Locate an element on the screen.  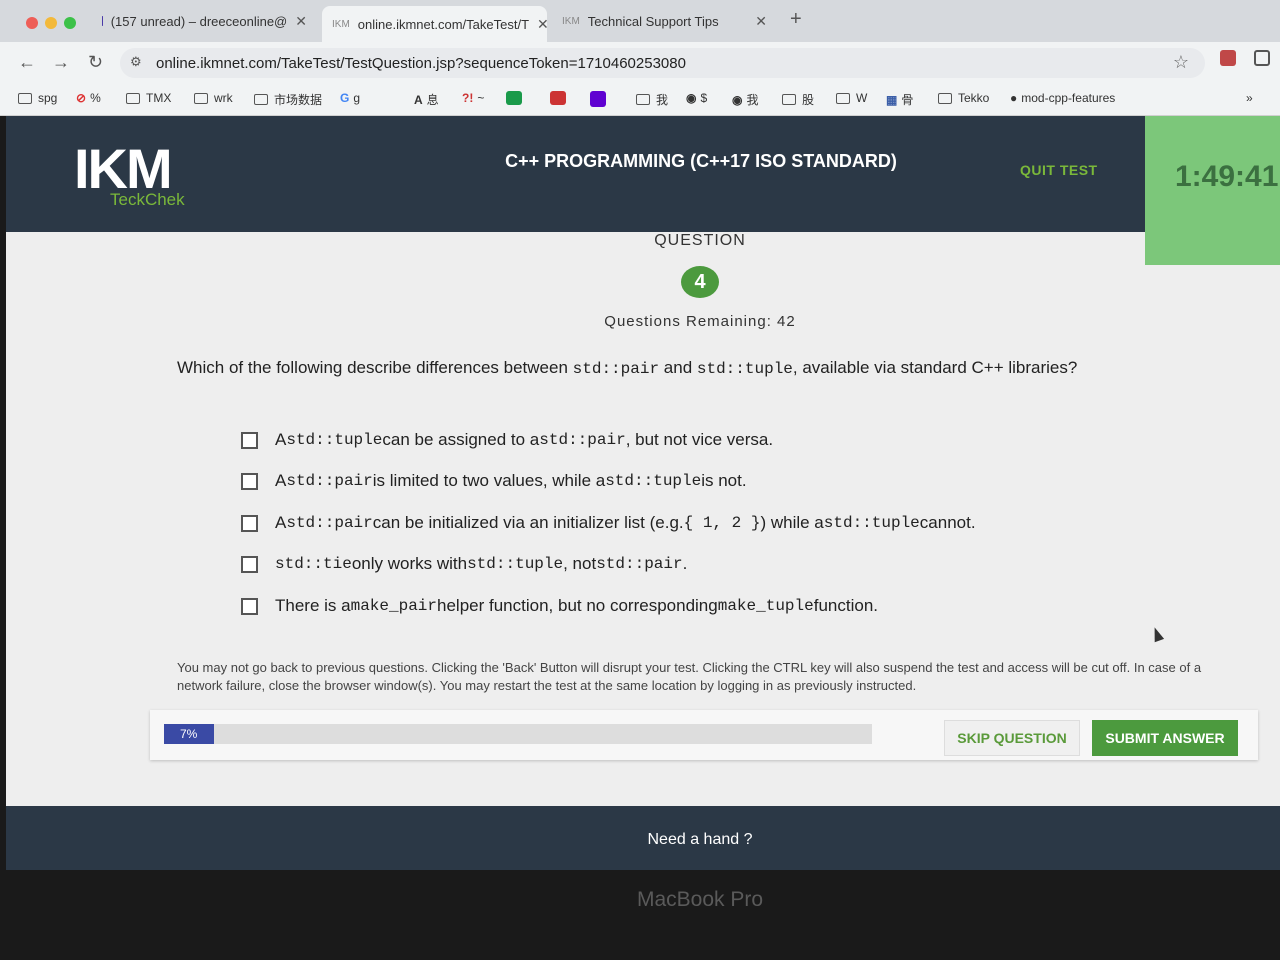
tab-label: (157 unread) – dreeceonline@ is located at coordinates (199, 21).